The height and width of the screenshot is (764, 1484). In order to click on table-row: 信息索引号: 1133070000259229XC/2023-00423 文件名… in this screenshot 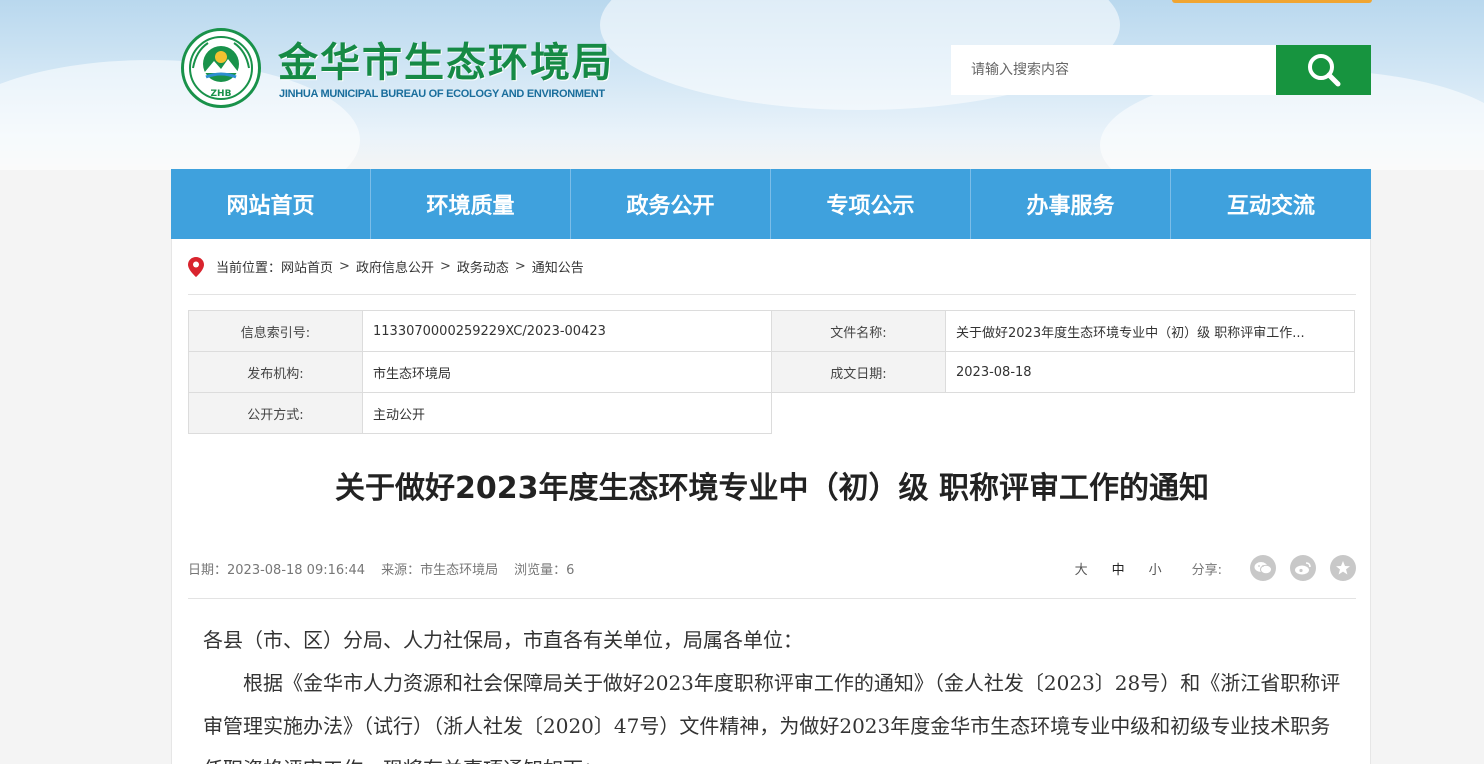, I will do `click(771, 331)`.